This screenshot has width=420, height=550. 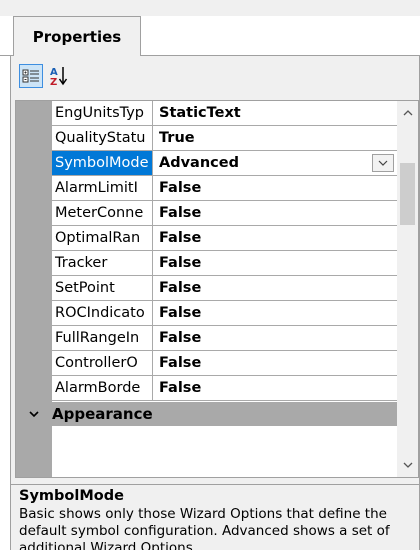 I want to click on dropdown-button, so click(x=383, y=163).